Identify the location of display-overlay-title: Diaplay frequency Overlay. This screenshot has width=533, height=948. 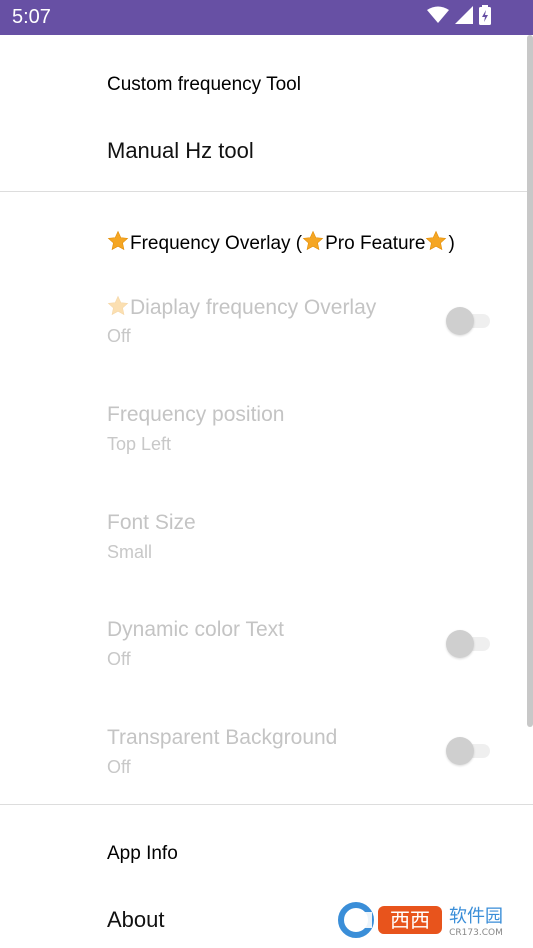
(241, 307).